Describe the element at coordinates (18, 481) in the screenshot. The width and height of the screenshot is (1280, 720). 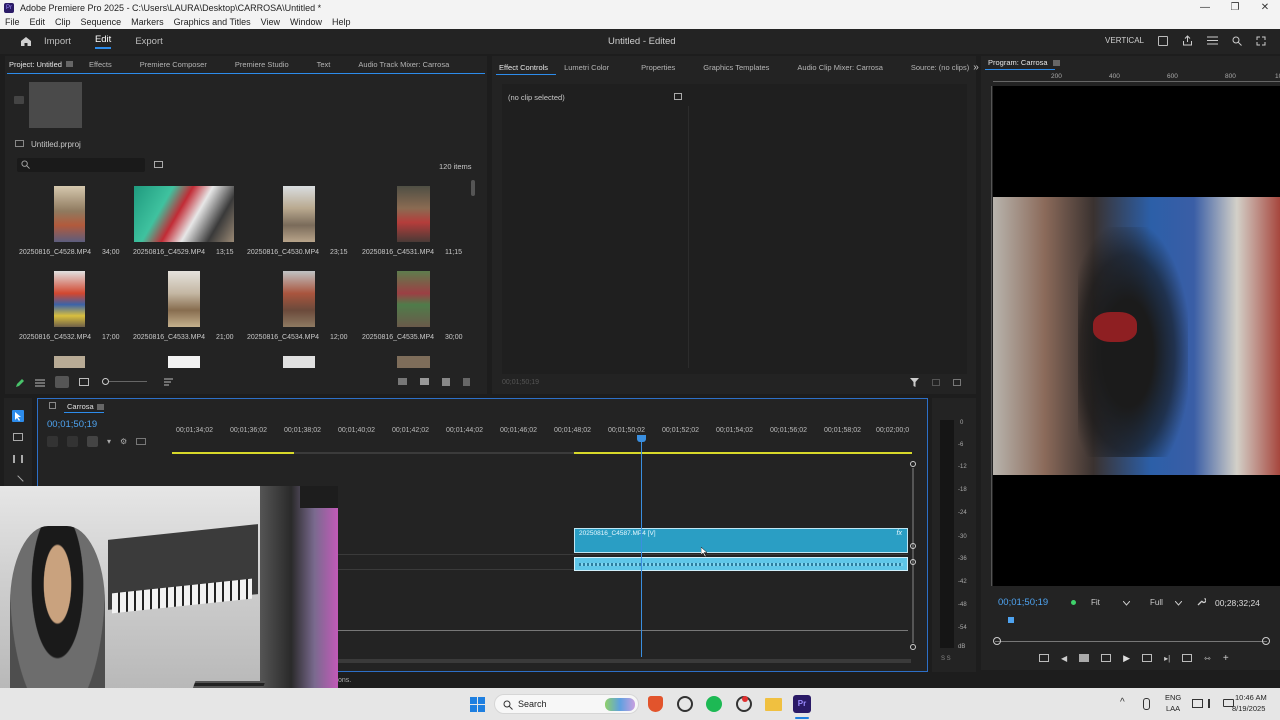
I see `razor-tool-icon` at that location.